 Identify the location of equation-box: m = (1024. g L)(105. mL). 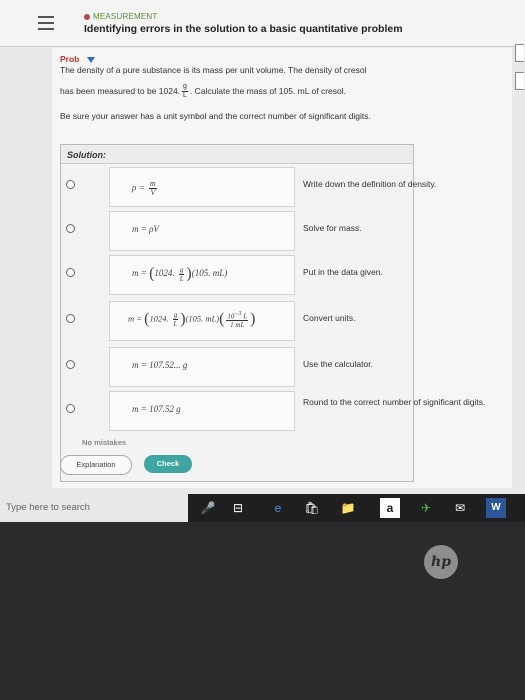
(202, 275).